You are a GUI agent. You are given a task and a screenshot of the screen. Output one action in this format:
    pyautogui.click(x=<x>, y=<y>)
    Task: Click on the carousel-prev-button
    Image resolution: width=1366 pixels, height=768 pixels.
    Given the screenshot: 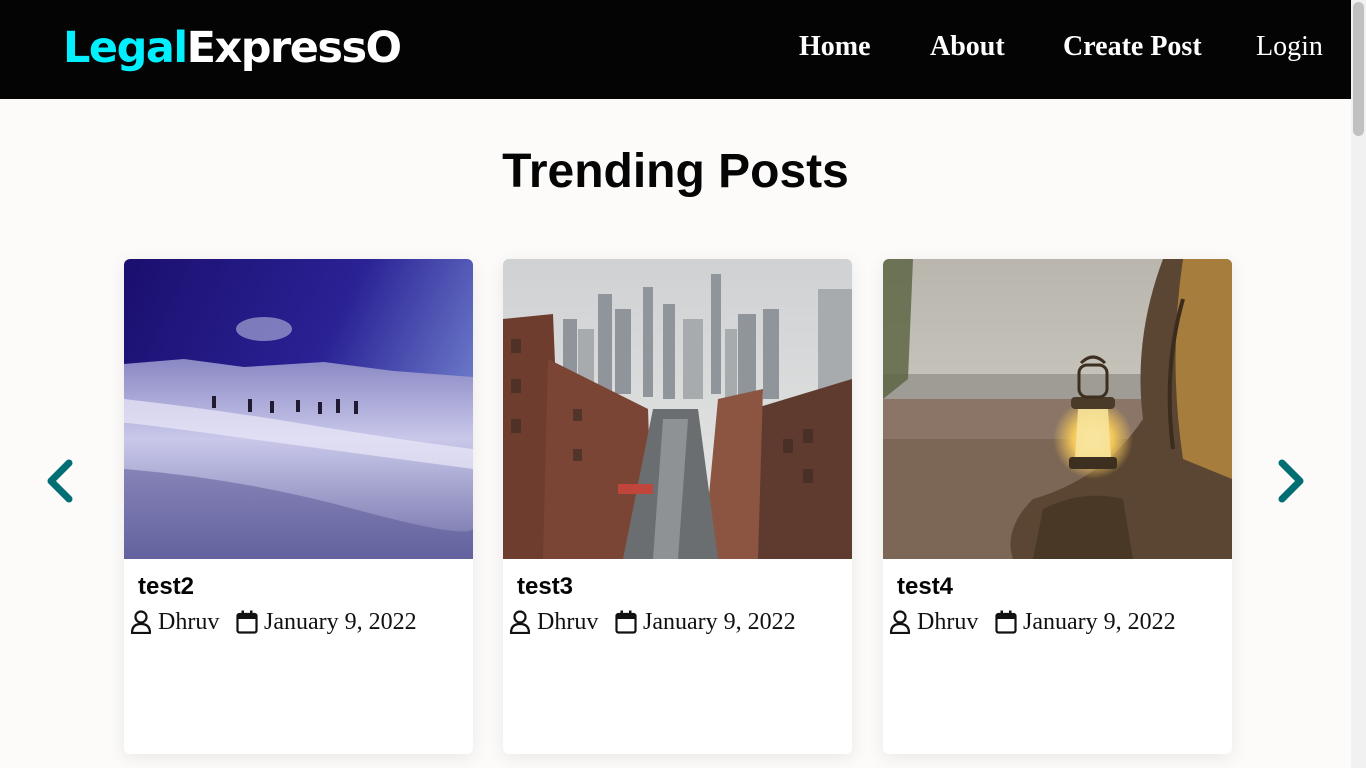 What is the action you would take?
    pyautogui.click(x=60, y=481)
    